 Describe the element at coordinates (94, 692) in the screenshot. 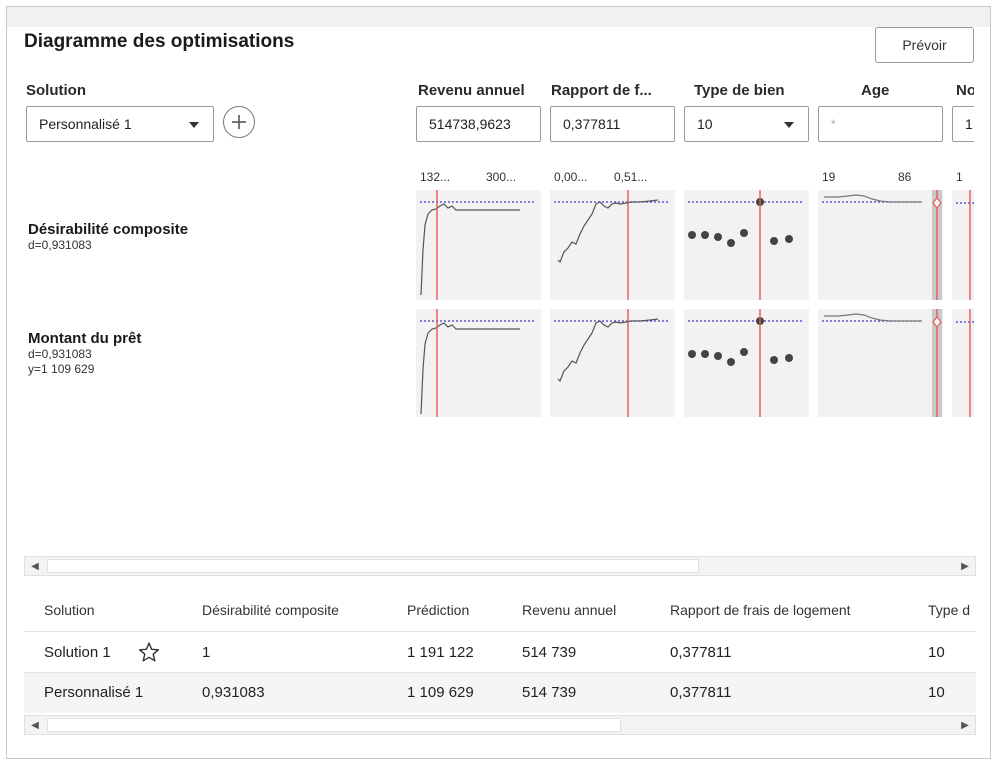

I see `cell-solution: Personnalisé 1` at that location.